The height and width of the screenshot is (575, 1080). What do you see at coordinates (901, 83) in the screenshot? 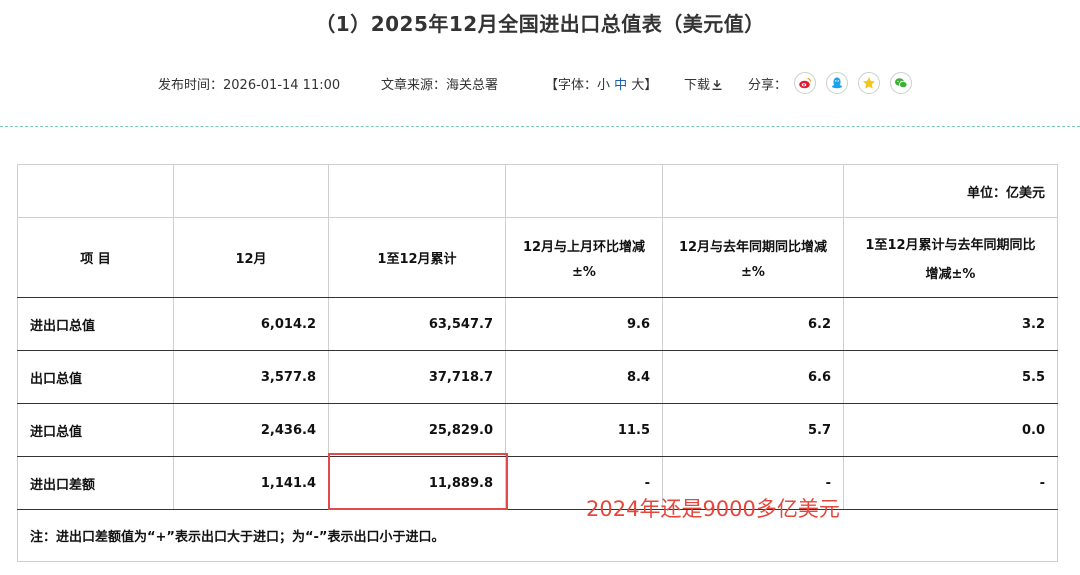
I see `wechat-icon` at bounding box center [901, 83].